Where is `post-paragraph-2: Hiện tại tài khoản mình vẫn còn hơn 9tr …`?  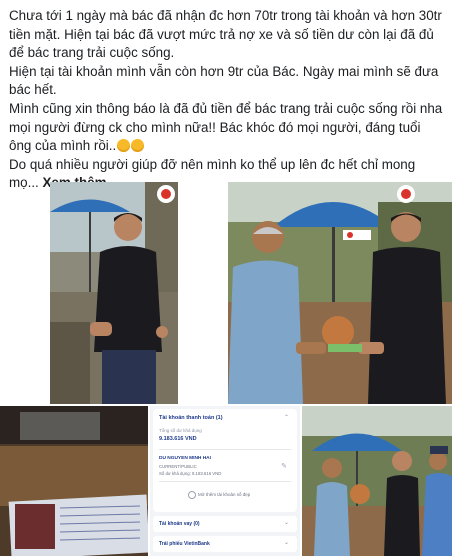
post-paragraph-2: Hiện tại tài khoản mình vẫn còn hơn 9tr … is located at coordinates (224, 80).